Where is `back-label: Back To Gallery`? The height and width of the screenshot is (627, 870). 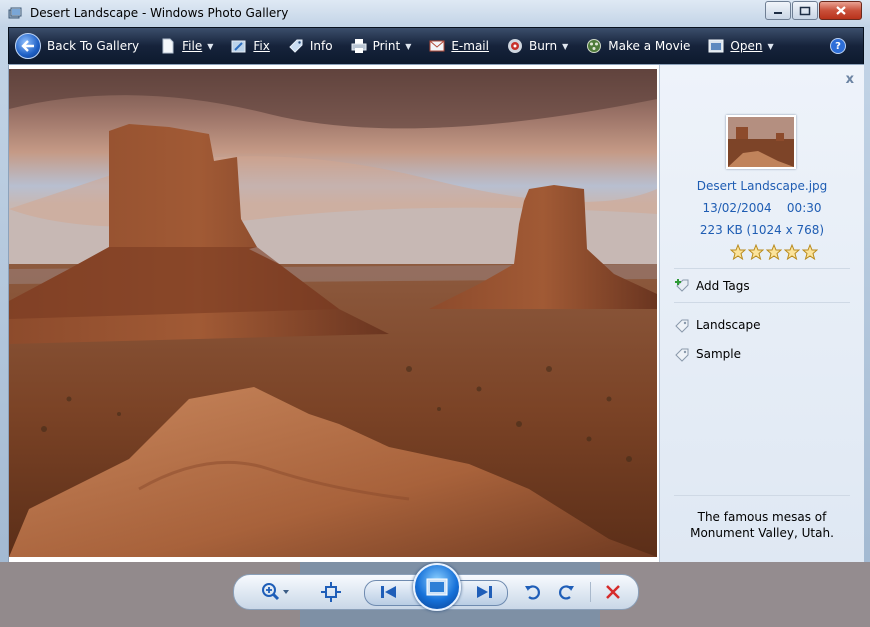 back-label: Back To Gallery is located at coordinates (93, 46).